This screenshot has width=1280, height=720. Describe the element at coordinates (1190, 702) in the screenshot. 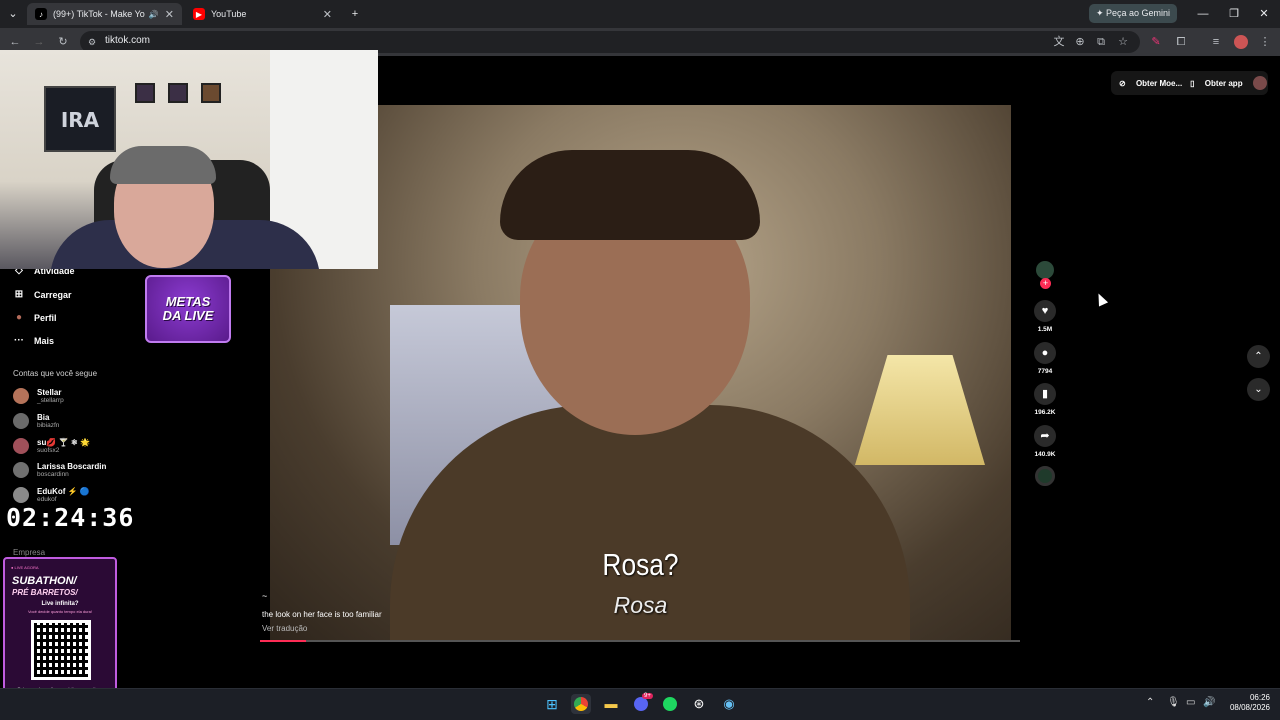

I see `network-icon: ▭` at that location.